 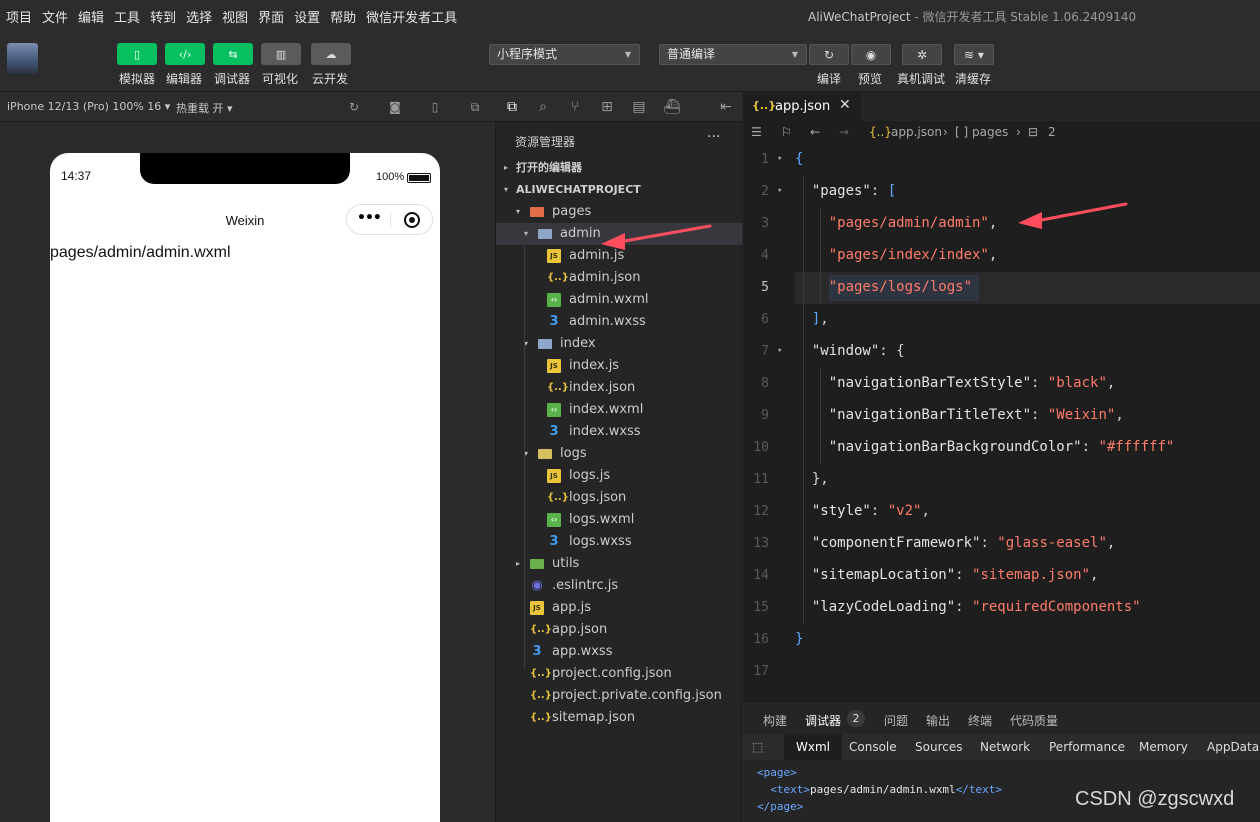 I want to click on tree-file: JS app.js, so click(x=619, y=608).